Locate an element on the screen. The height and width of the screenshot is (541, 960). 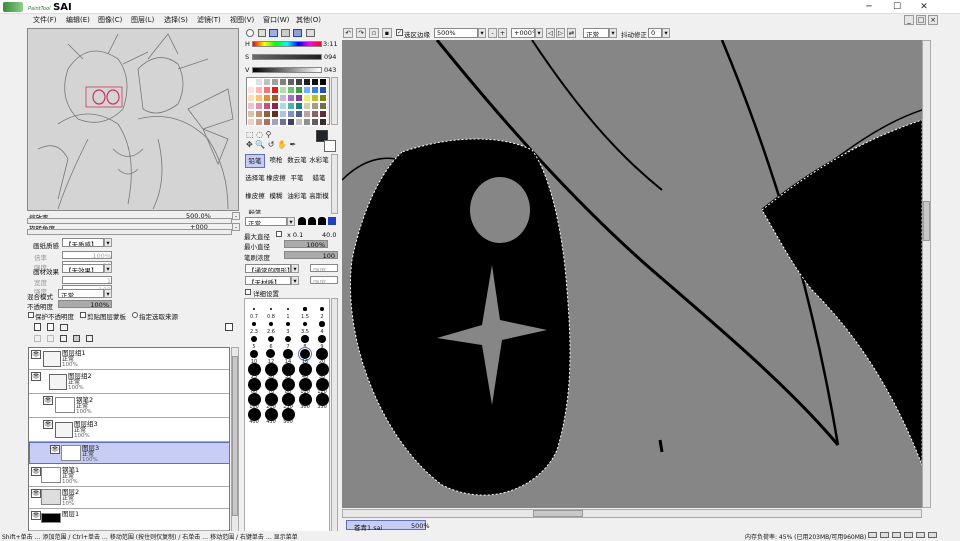
deselect-button: ▫ is located at coordinates (374, 33).